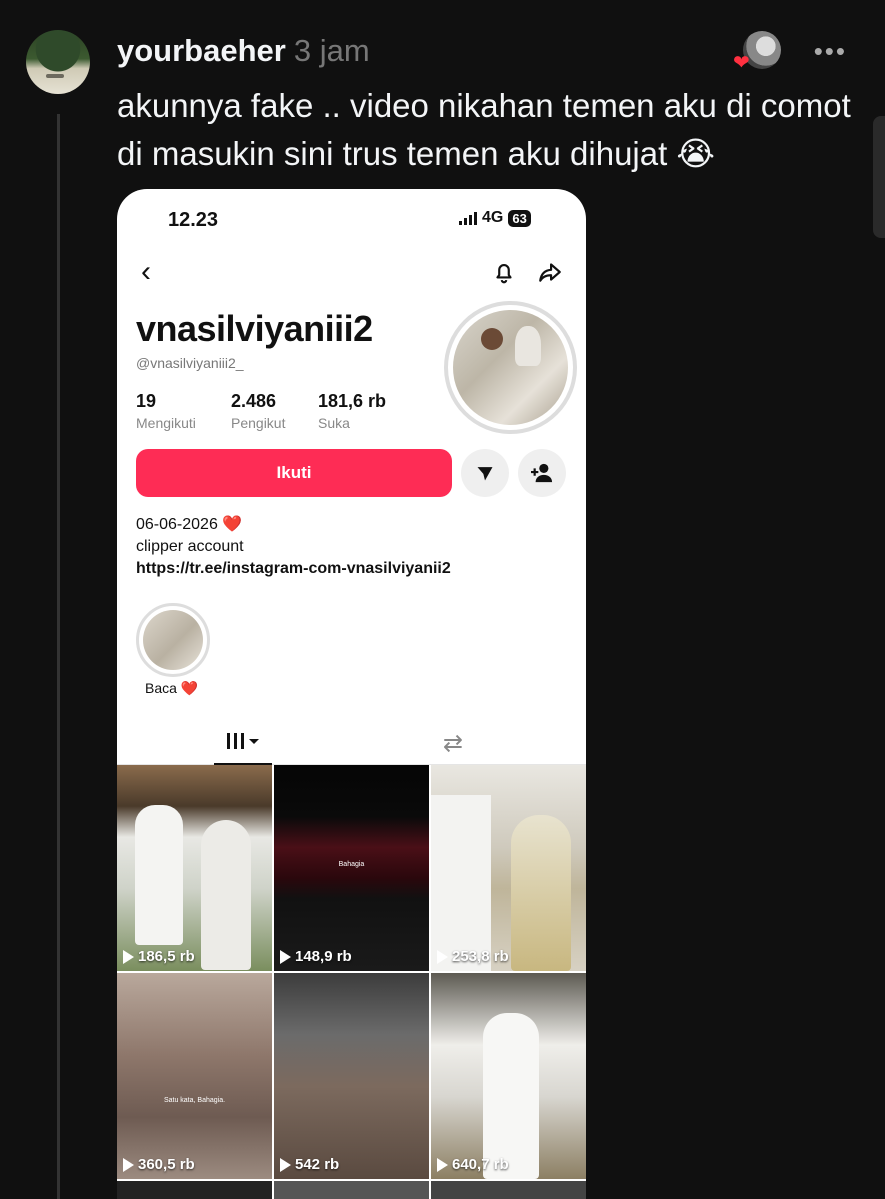  I want to click on post-time: 3 jam, so click(331, 50).